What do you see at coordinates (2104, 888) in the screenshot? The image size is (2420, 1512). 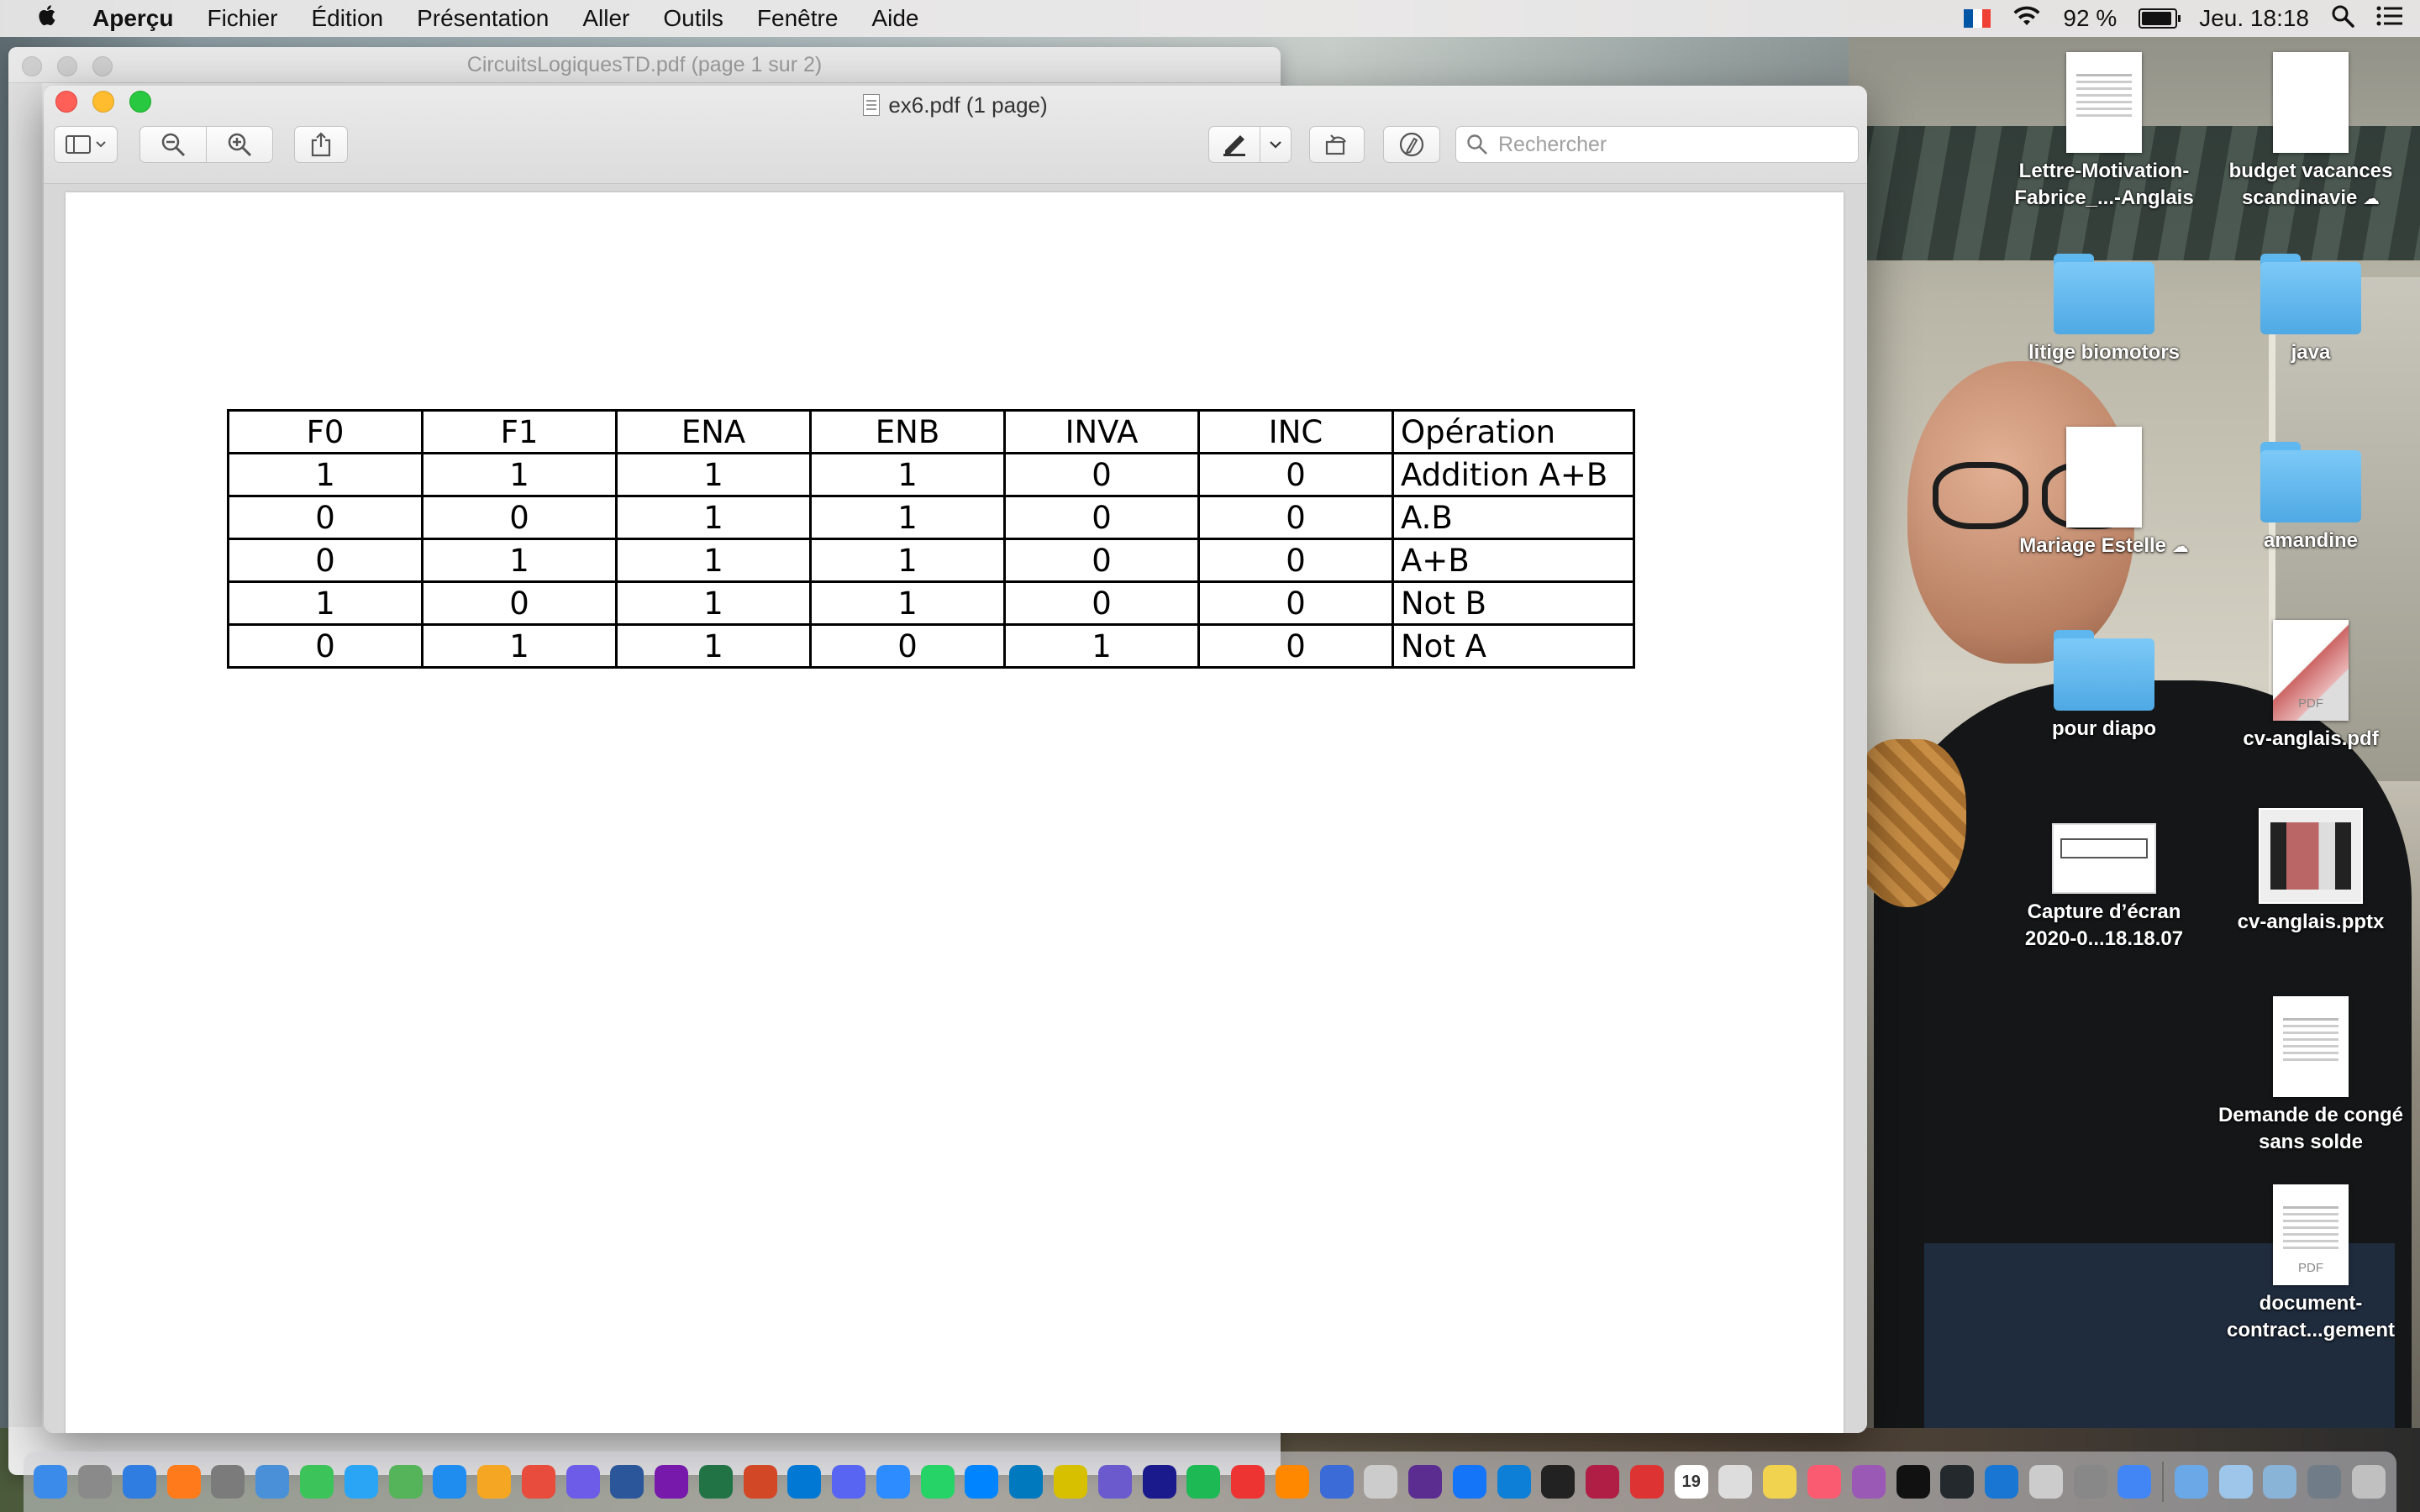 I see `desktop-icon: Capture d’écran 2020-0...18.18.07` at bounding box center [2104, 888].